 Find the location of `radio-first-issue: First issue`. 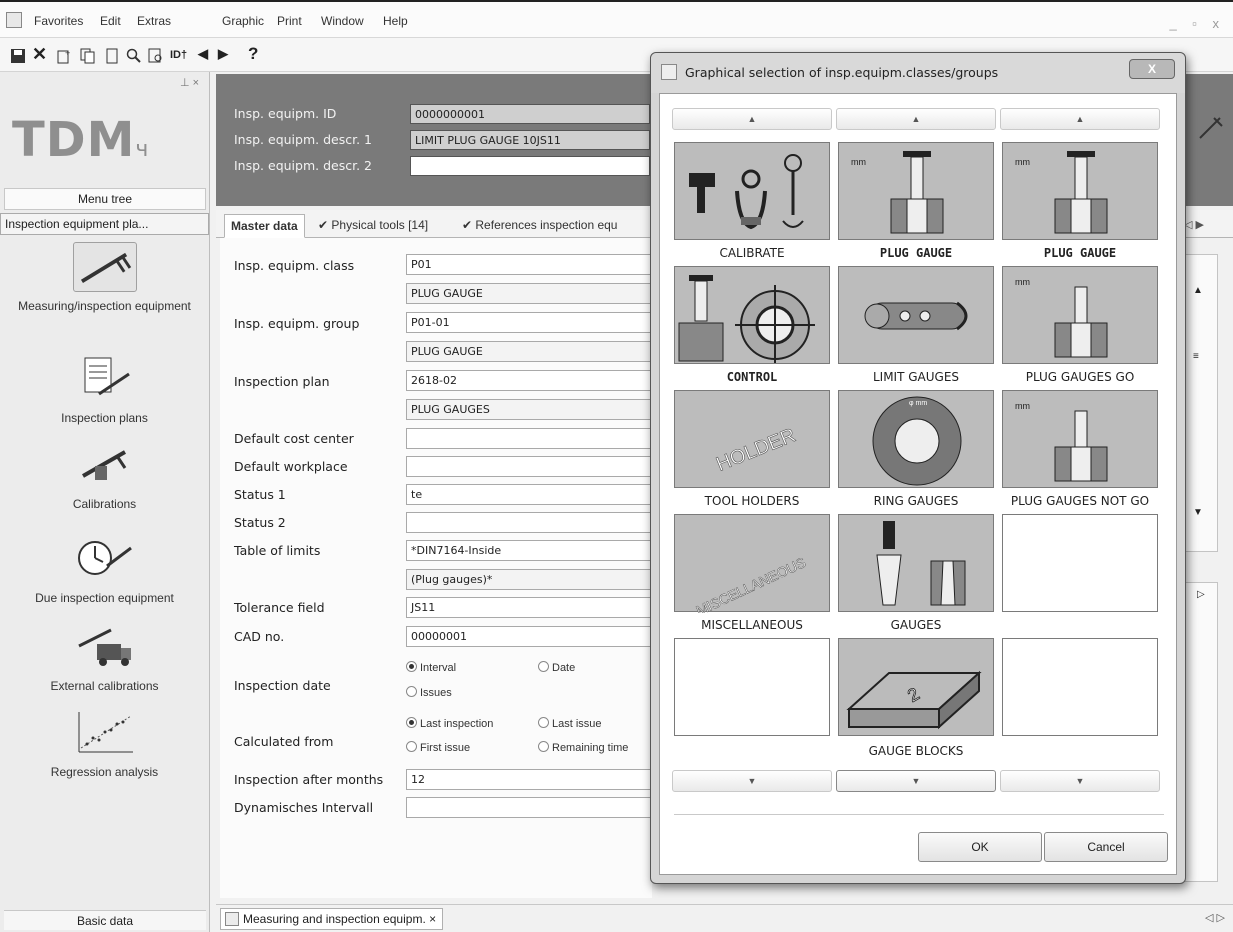

radio-first-issue: First issue is located at coordinates (438, 747).